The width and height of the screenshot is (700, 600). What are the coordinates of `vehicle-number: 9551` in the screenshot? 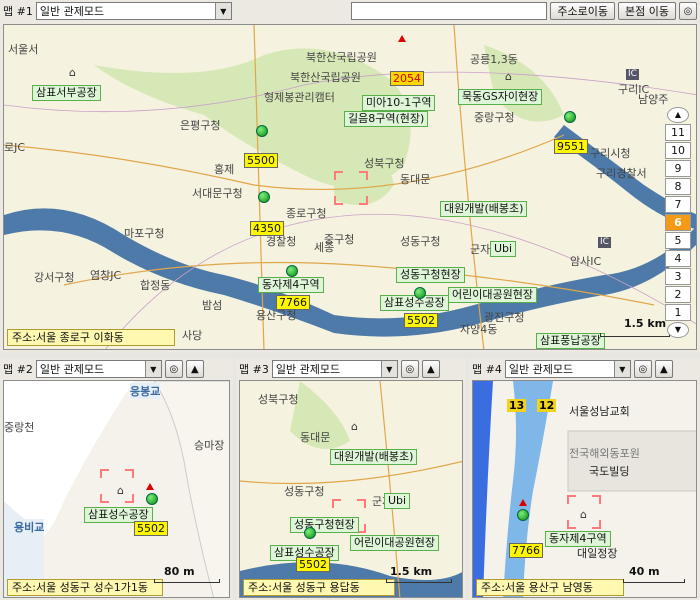 It's located at (571, 146).